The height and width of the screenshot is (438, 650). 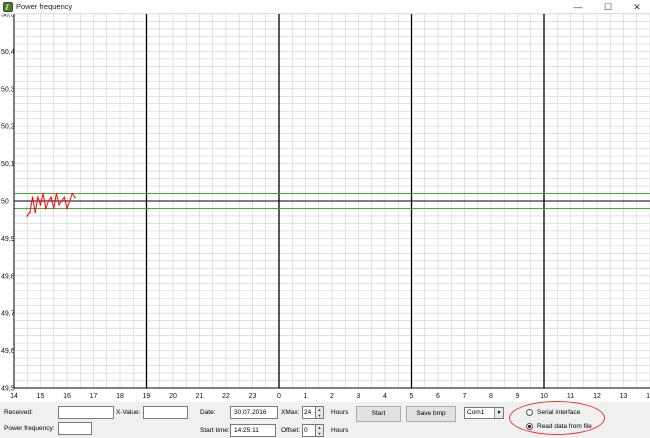 What do you see at coordinates (8, 389) in the screenshot?
I see `y-tick-label: 49,5` at bounding box center [8, 389].